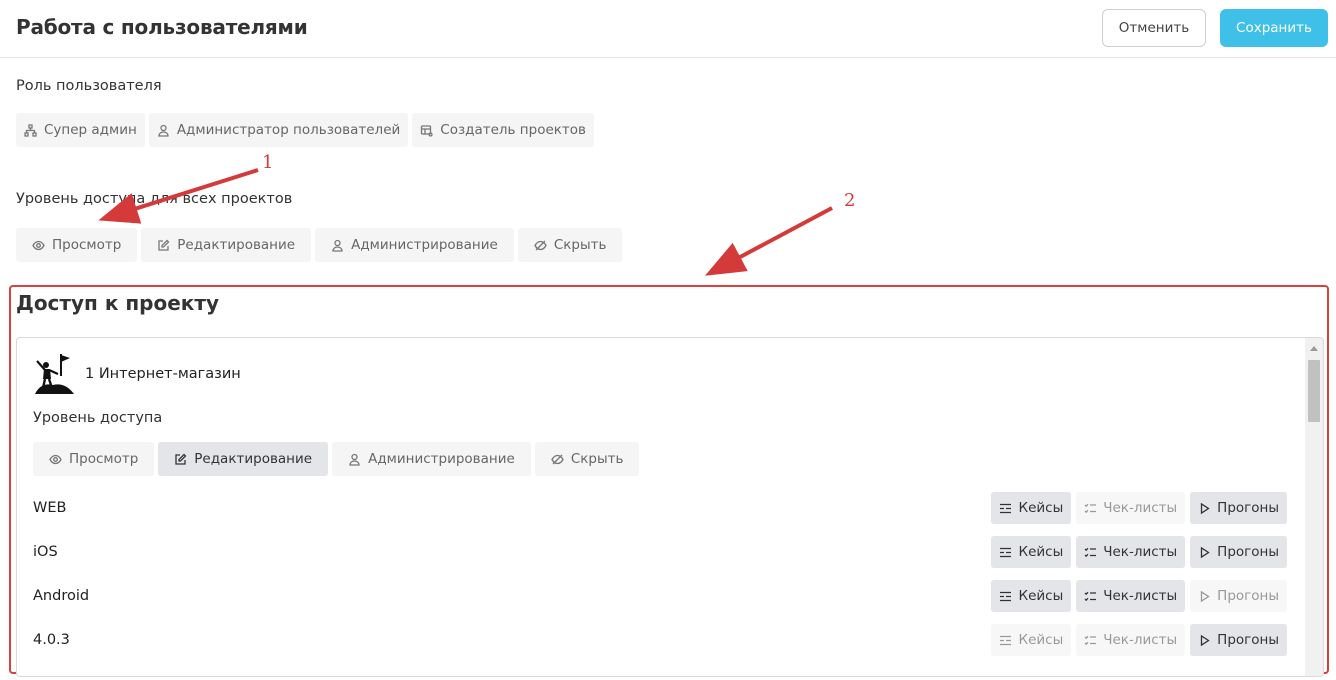 The width and height of the screenshot is (1336, 680). Describe the element at coordinates (268, 162) in the screenshot. I see `annotation-number-1: 1` at that location.